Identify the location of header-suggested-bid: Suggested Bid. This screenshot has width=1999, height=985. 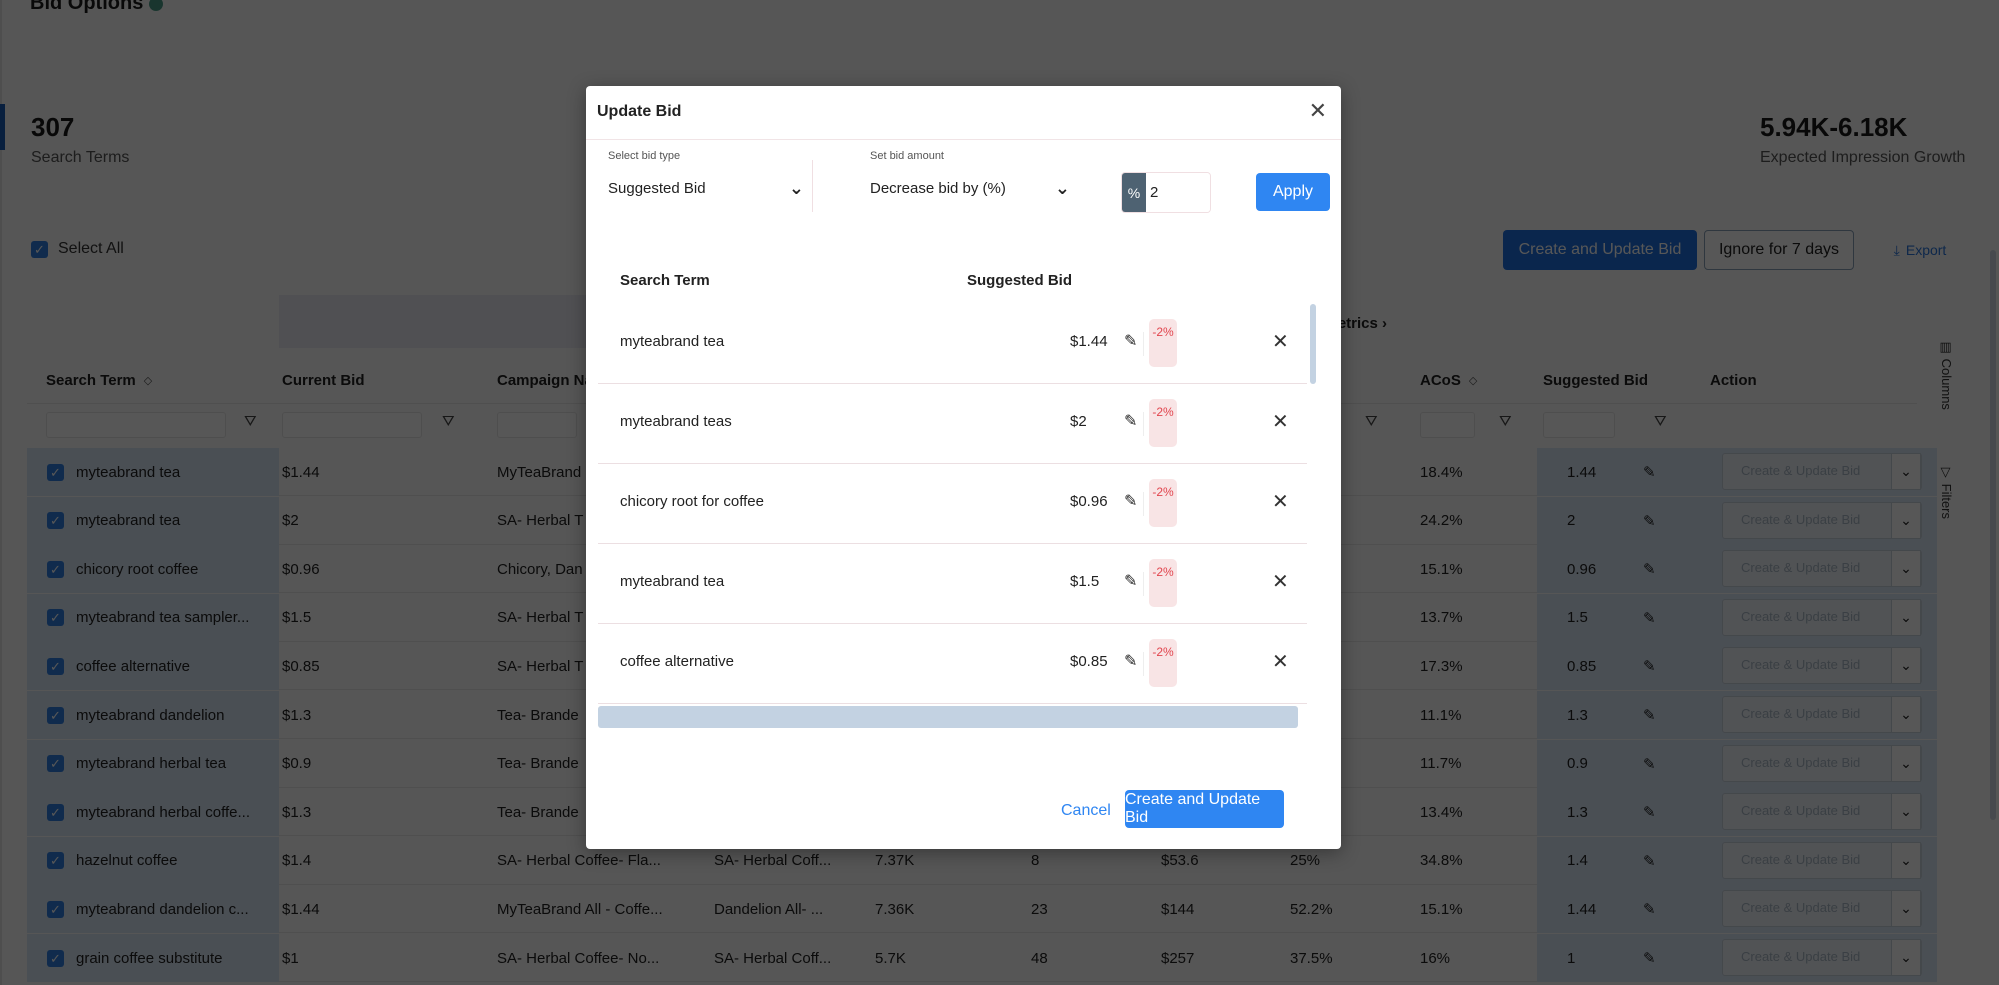
(1020, 280).